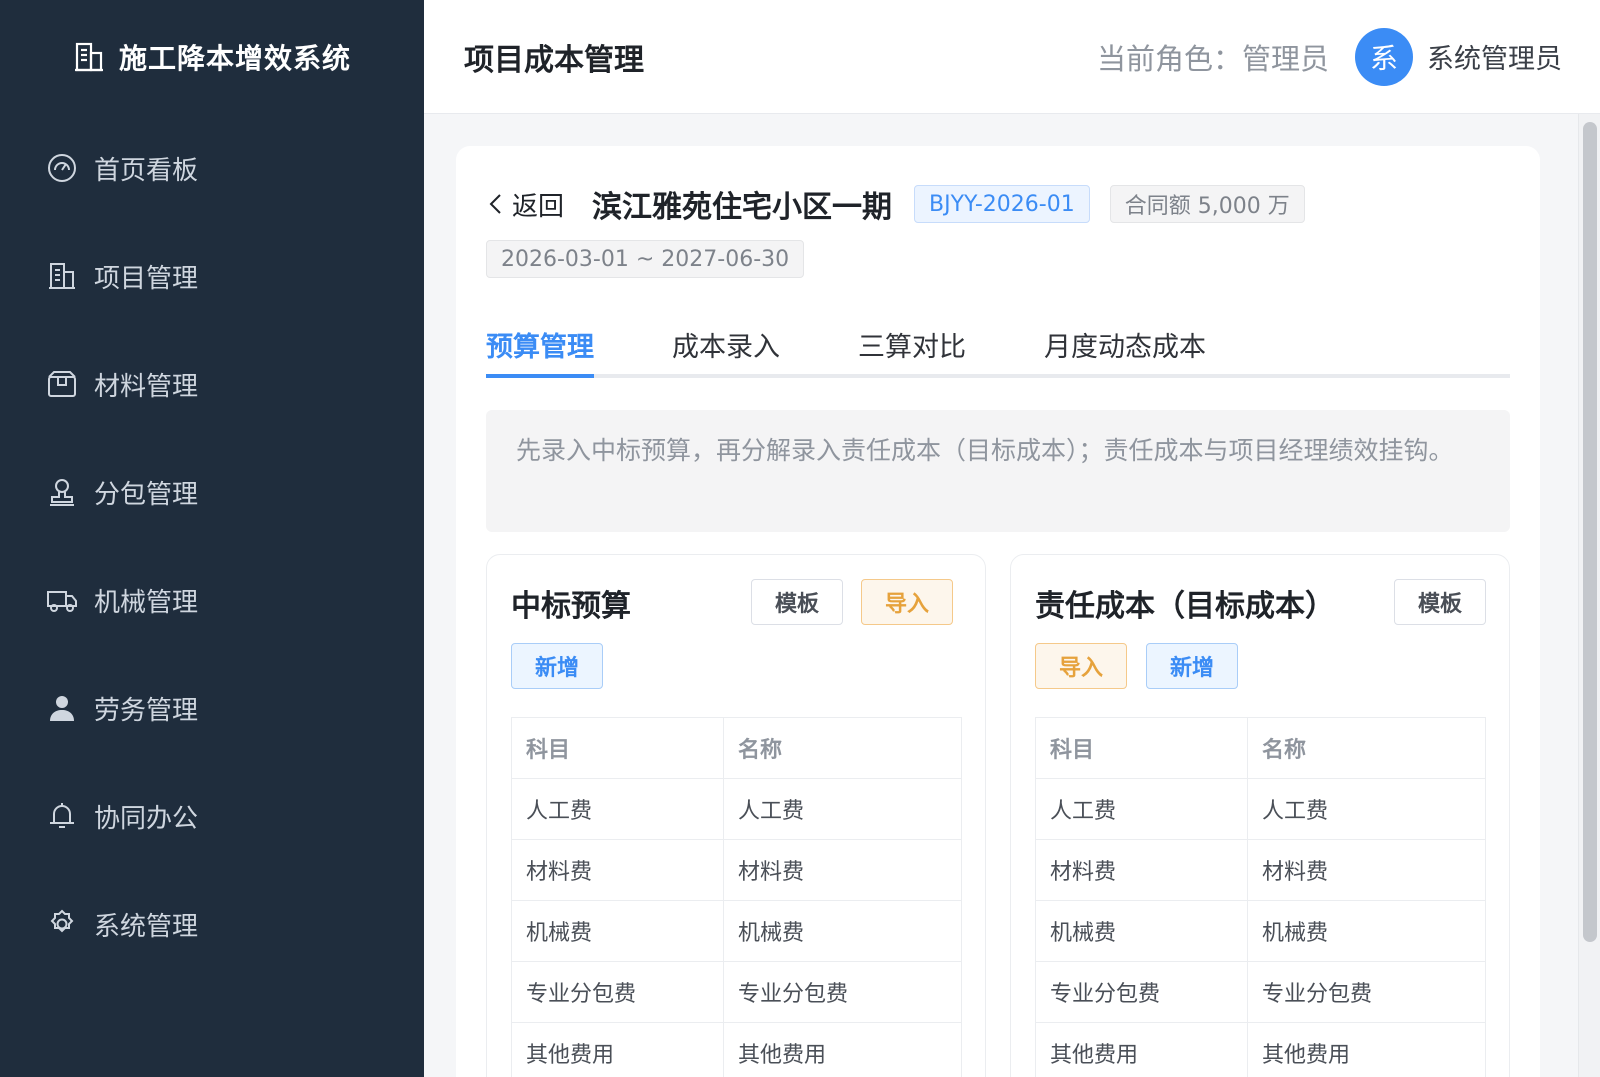 This screenshot has width=1600, height=1077. I want to click on scroll-thumb, so click(1590, 532).